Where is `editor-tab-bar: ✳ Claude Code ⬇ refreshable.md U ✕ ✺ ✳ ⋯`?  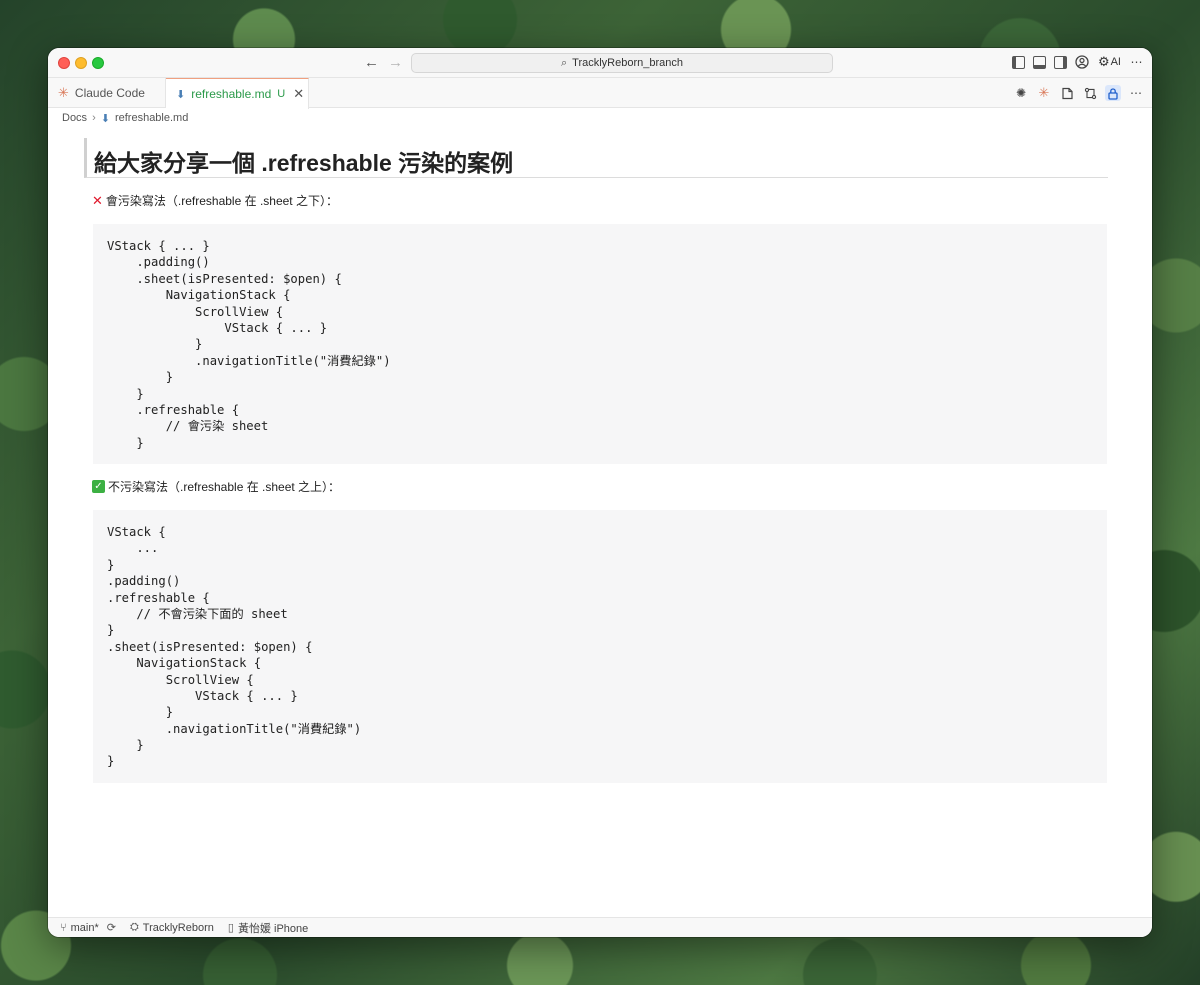 editor-tab-bar: ✳ Claude Code ⬇ refreshable.md U ✕ ✺ ✳ ⋯ is located at coordinates (600, 93).